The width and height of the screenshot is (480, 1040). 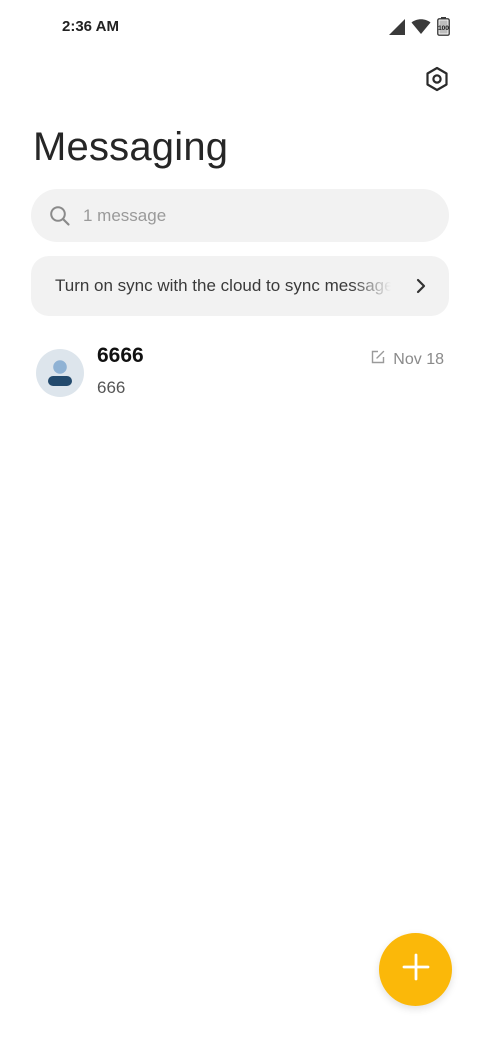 I want to click on conversation-date: Nov 18, so click(x=418, y=359).